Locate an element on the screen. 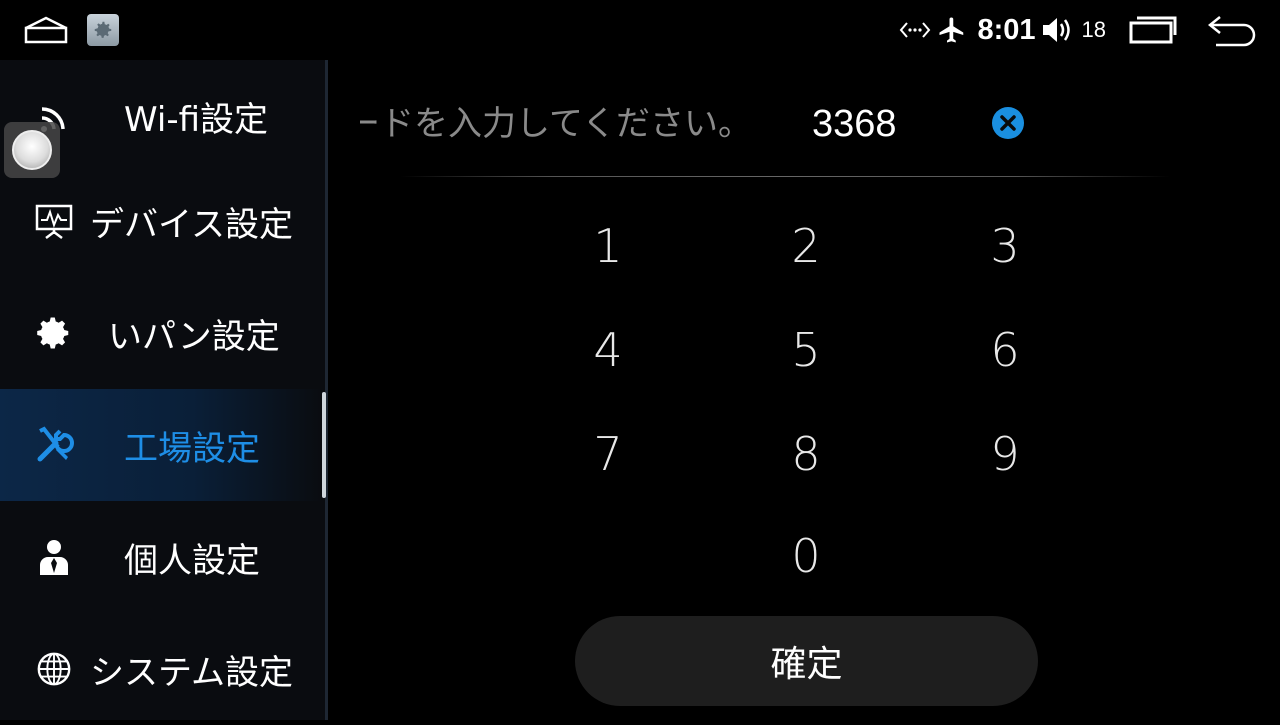  keypad-key-3: 3 is located at coordinates (1005, 246).